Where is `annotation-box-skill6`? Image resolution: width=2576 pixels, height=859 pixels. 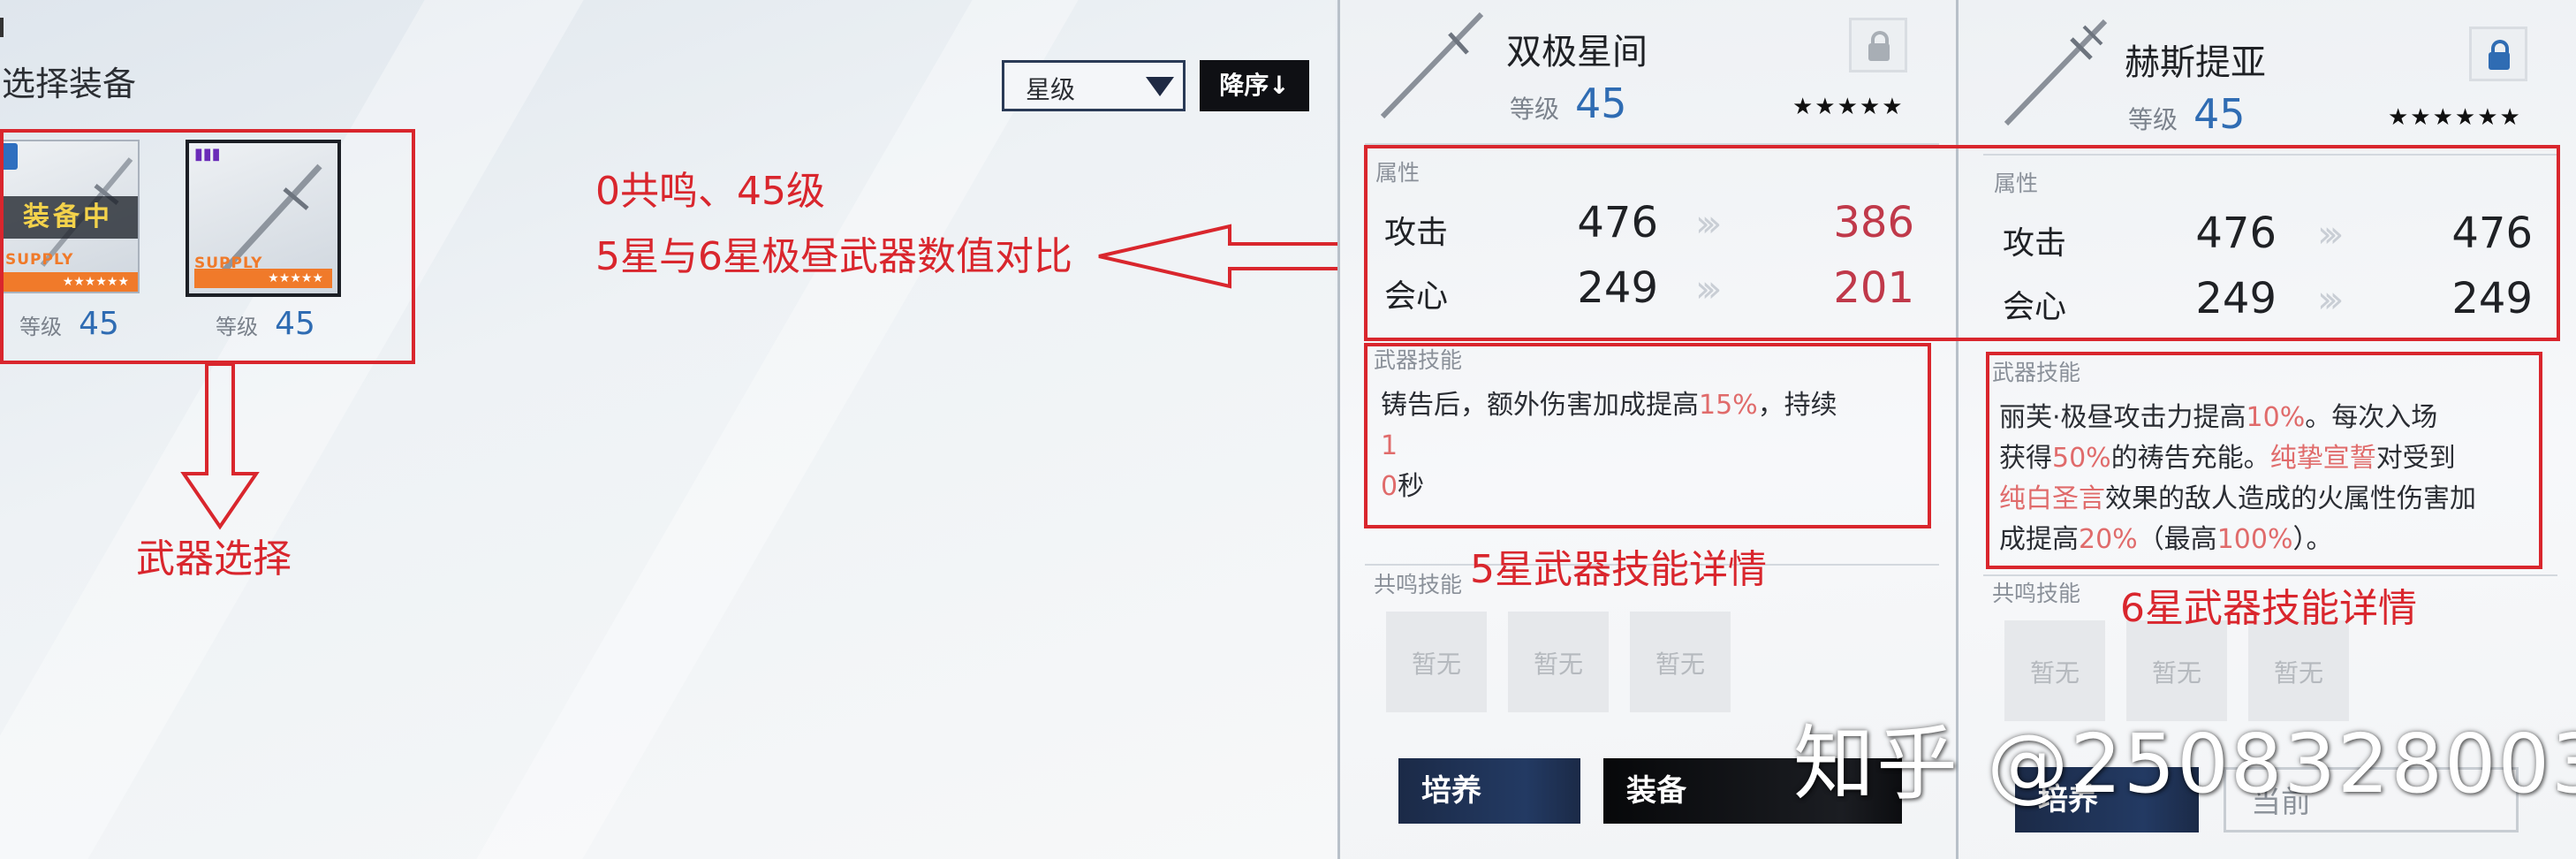 annotation-box-skill6 is located at coordinates (2264, 460).